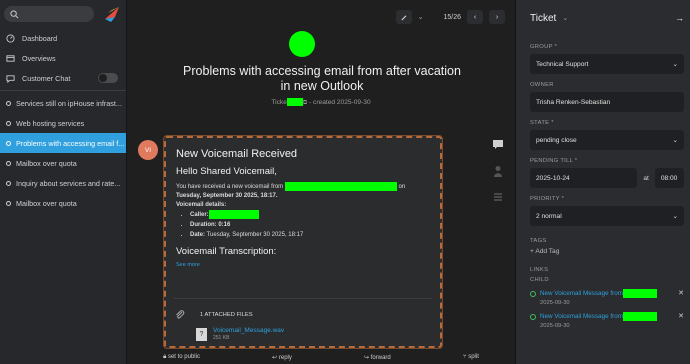  Describe the element at coordinates (63, 58) in the screenshot. I see `nav-item-overviews: Overviews` at that location.